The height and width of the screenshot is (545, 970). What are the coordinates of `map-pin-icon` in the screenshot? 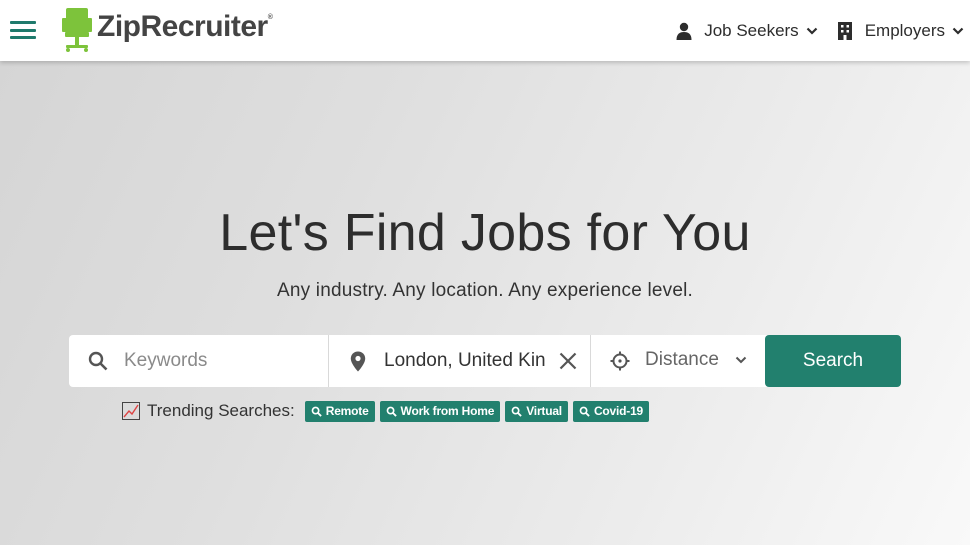 It's located at (358, 361).